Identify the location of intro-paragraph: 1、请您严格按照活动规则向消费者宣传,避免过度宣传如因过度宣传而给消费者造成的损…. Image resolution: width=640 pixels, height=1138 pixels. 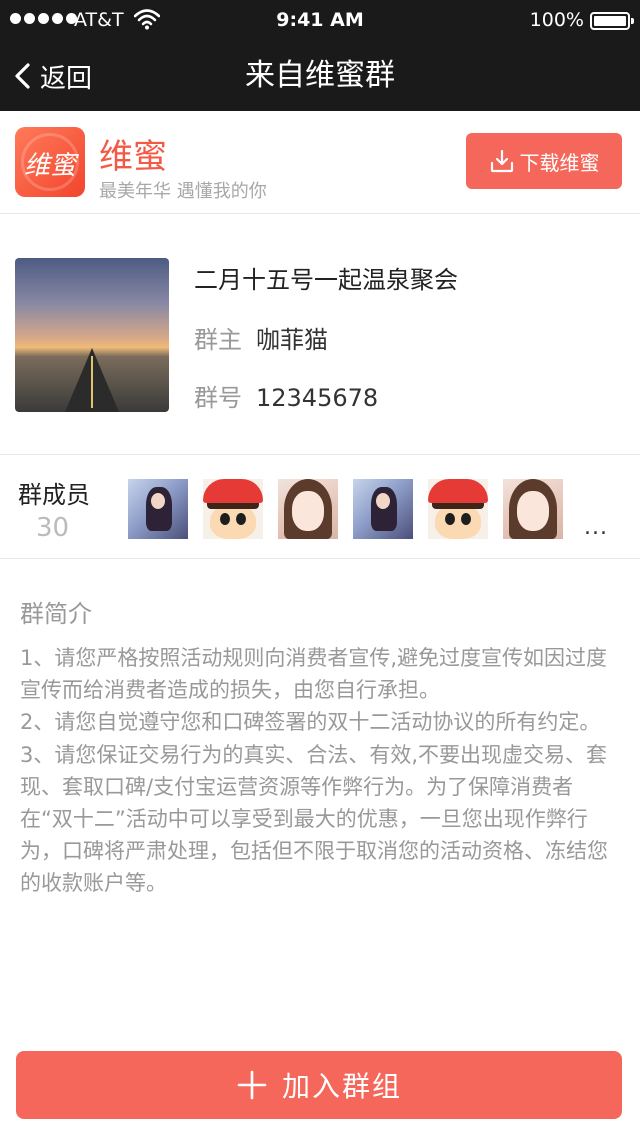
(314, 674).